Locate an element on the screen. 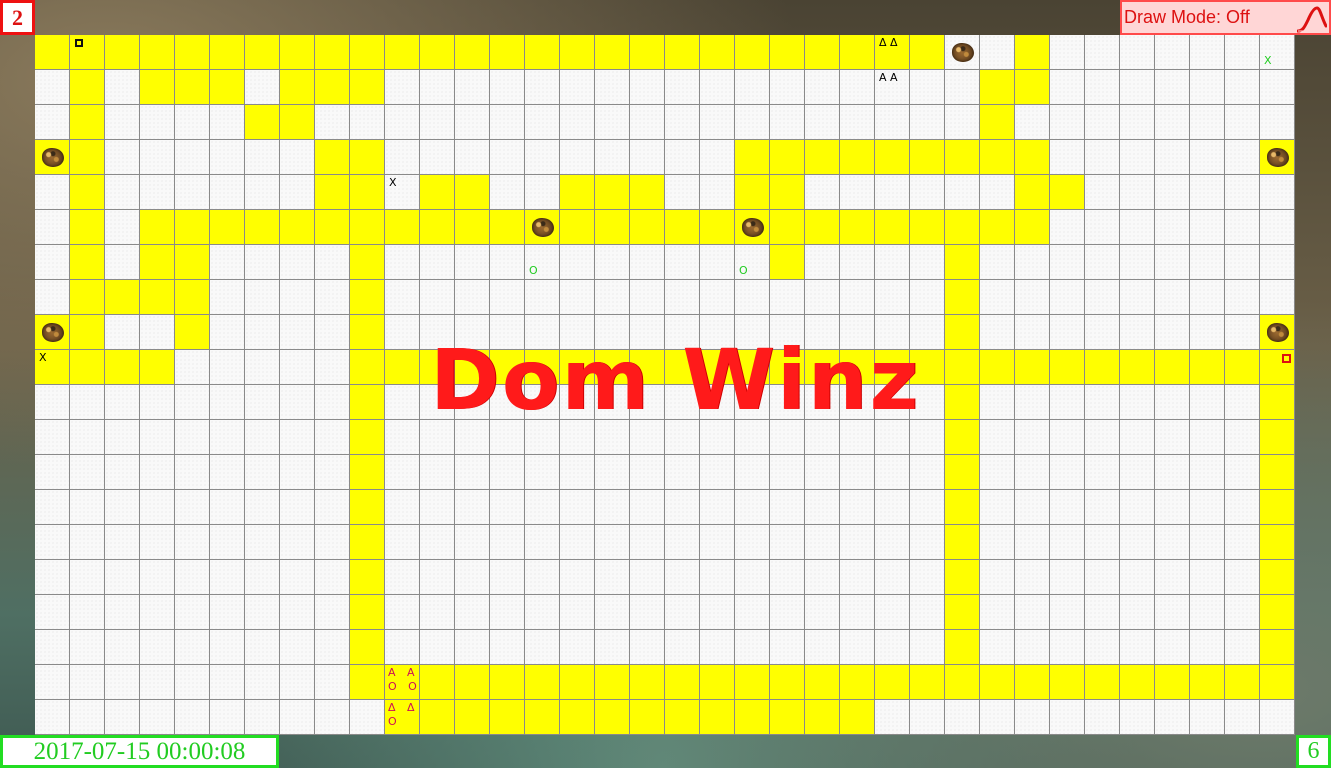 The height and width of the screenshot is (768, 1331). board-cell: Δ Δ is located at coordinates (892, 52).